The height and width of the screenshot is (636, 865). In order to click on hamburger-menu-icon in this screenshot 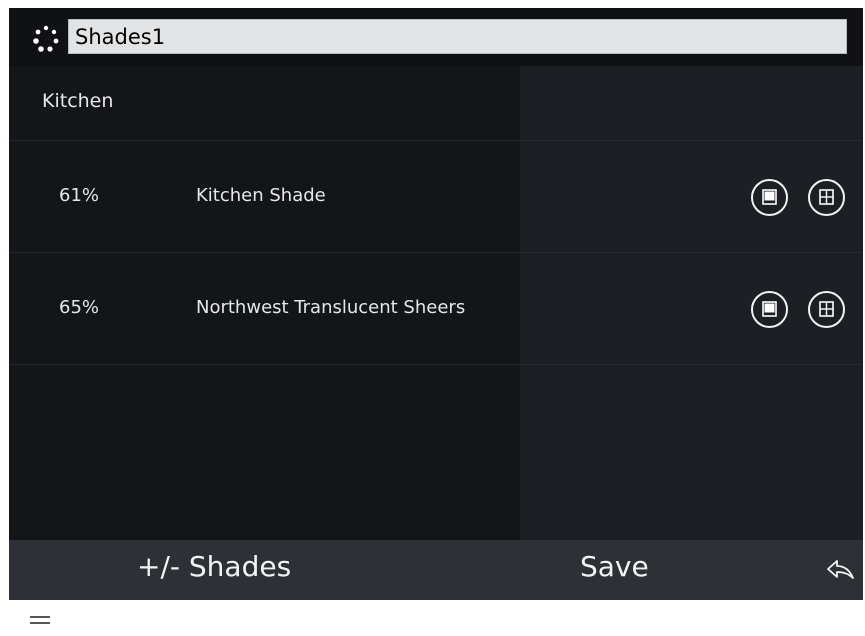, I will do `click(40, 621)`.